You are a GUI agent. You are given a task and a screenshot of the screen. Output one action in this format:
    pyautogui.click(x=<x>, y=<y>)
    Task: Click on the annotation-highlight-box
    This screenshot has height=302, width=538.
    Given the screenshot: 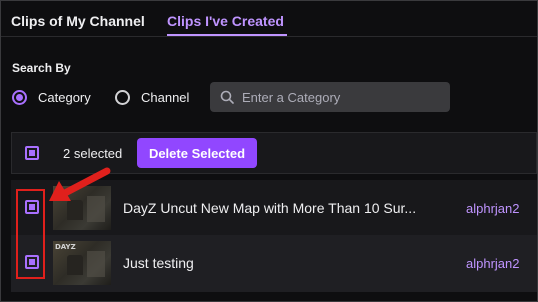 What is the action you would take?
    pyautogui.click(x=30, y=234)
    